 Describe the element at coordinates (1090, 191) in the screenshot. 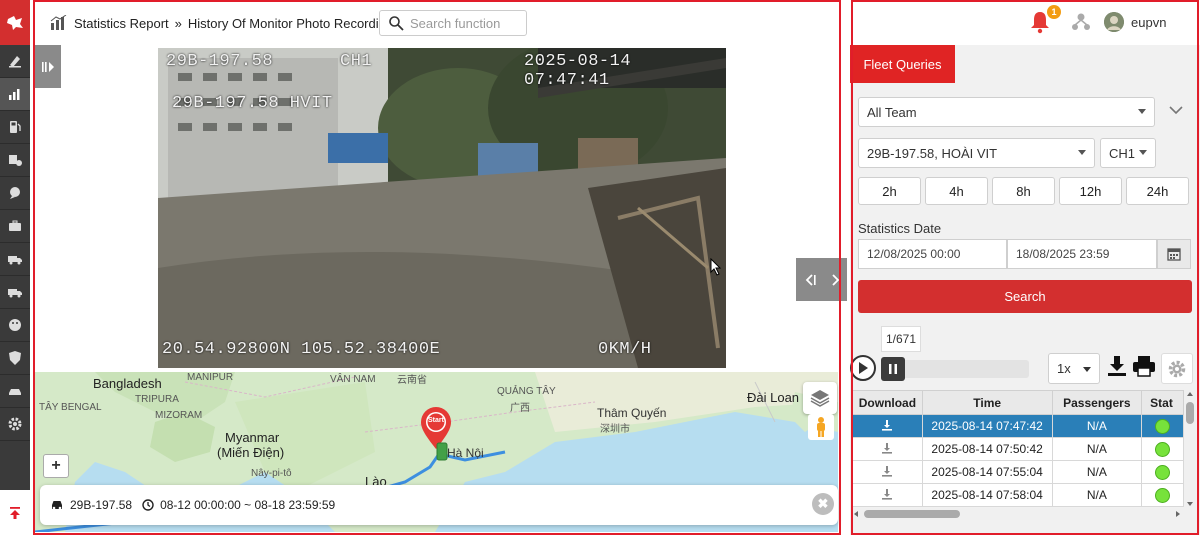

I see `range-12h-button: 12h` at that location.